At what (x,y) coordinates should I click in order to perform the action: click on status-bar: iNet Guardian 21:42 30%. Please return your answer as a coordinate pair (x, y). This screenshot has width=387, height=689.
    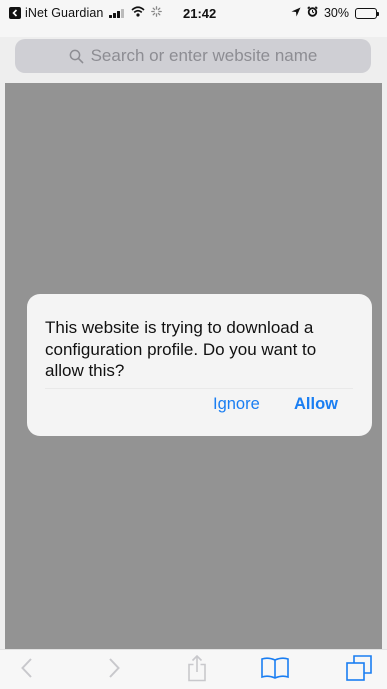
    Looking at the image, I should click on (193, 18).